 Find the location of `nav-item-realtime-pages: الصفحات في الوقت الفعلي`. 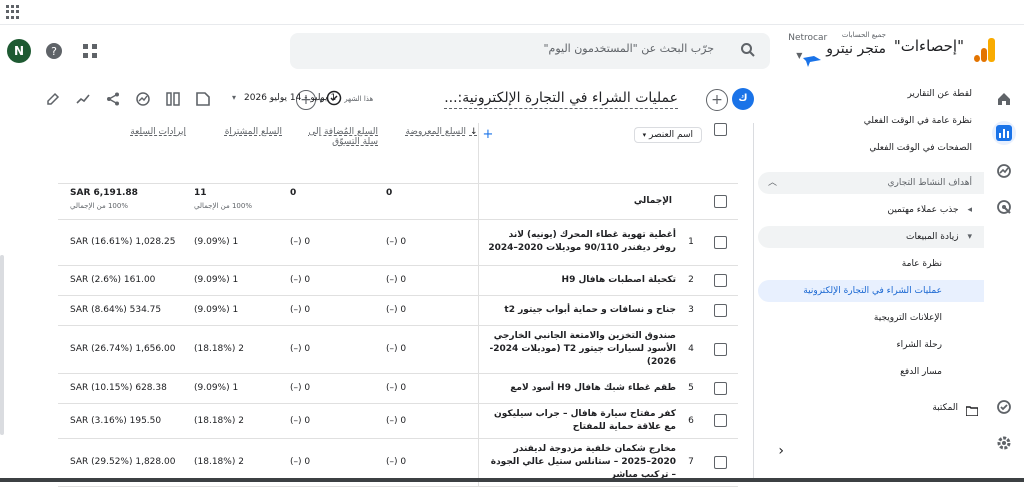

nav-item-realtime-pages: الصفحات في الوقت الفعلي is located at coordinates (871, 148).